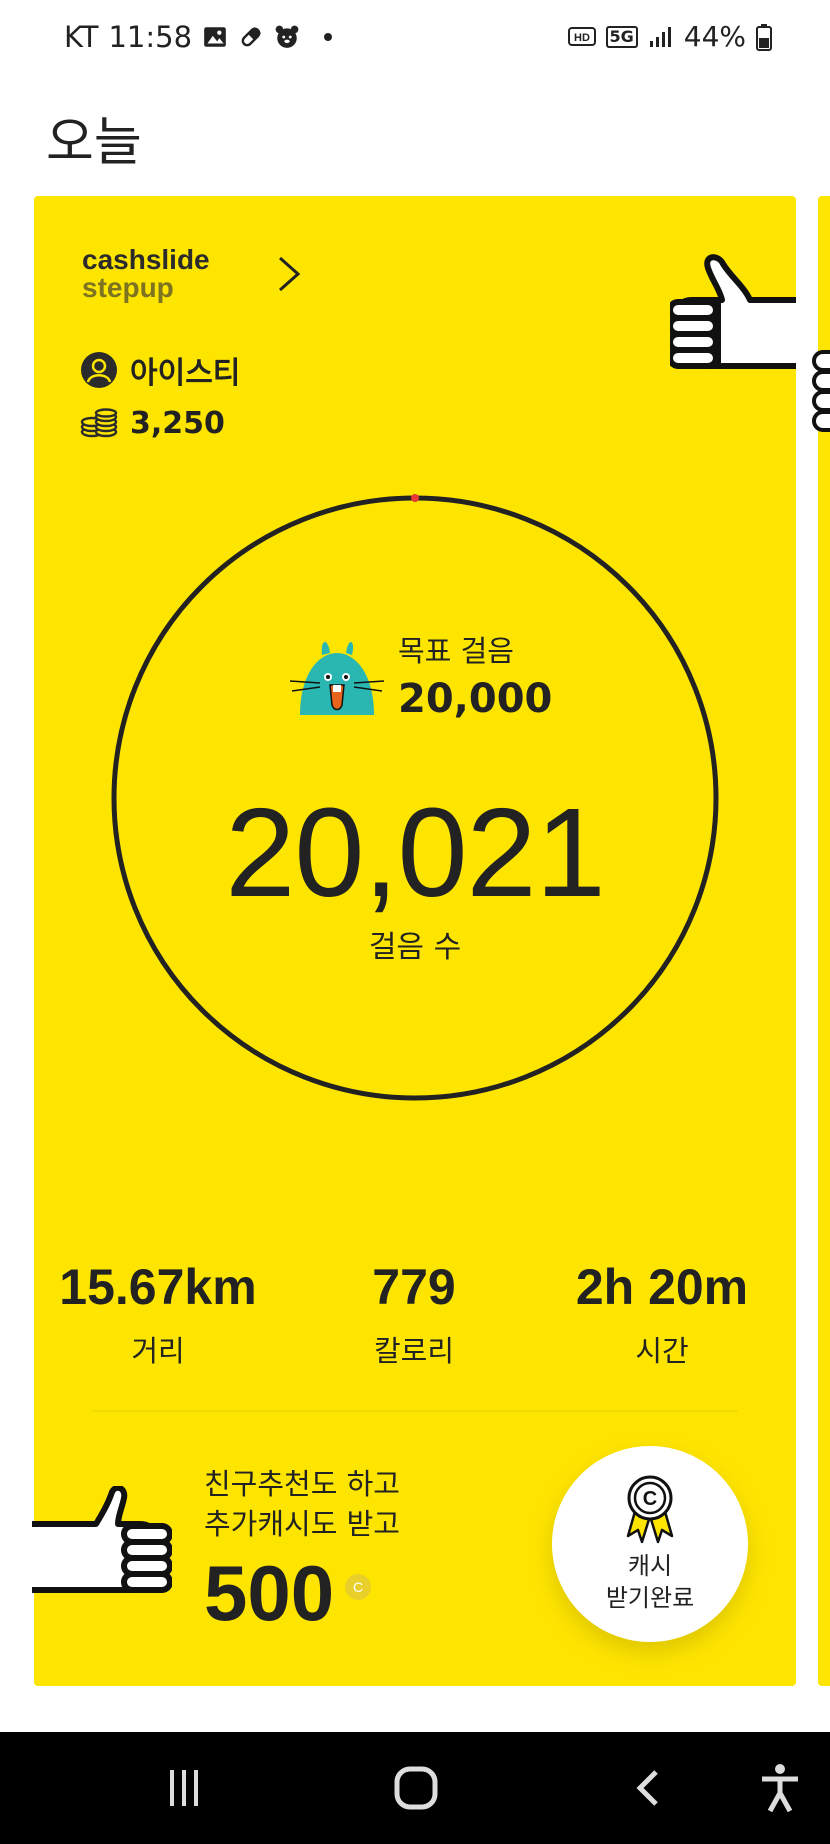  Describe the element at coordinates (302, 1484) in the screenshot. I see `promo-line1: 친구추천도 하고` at that location.